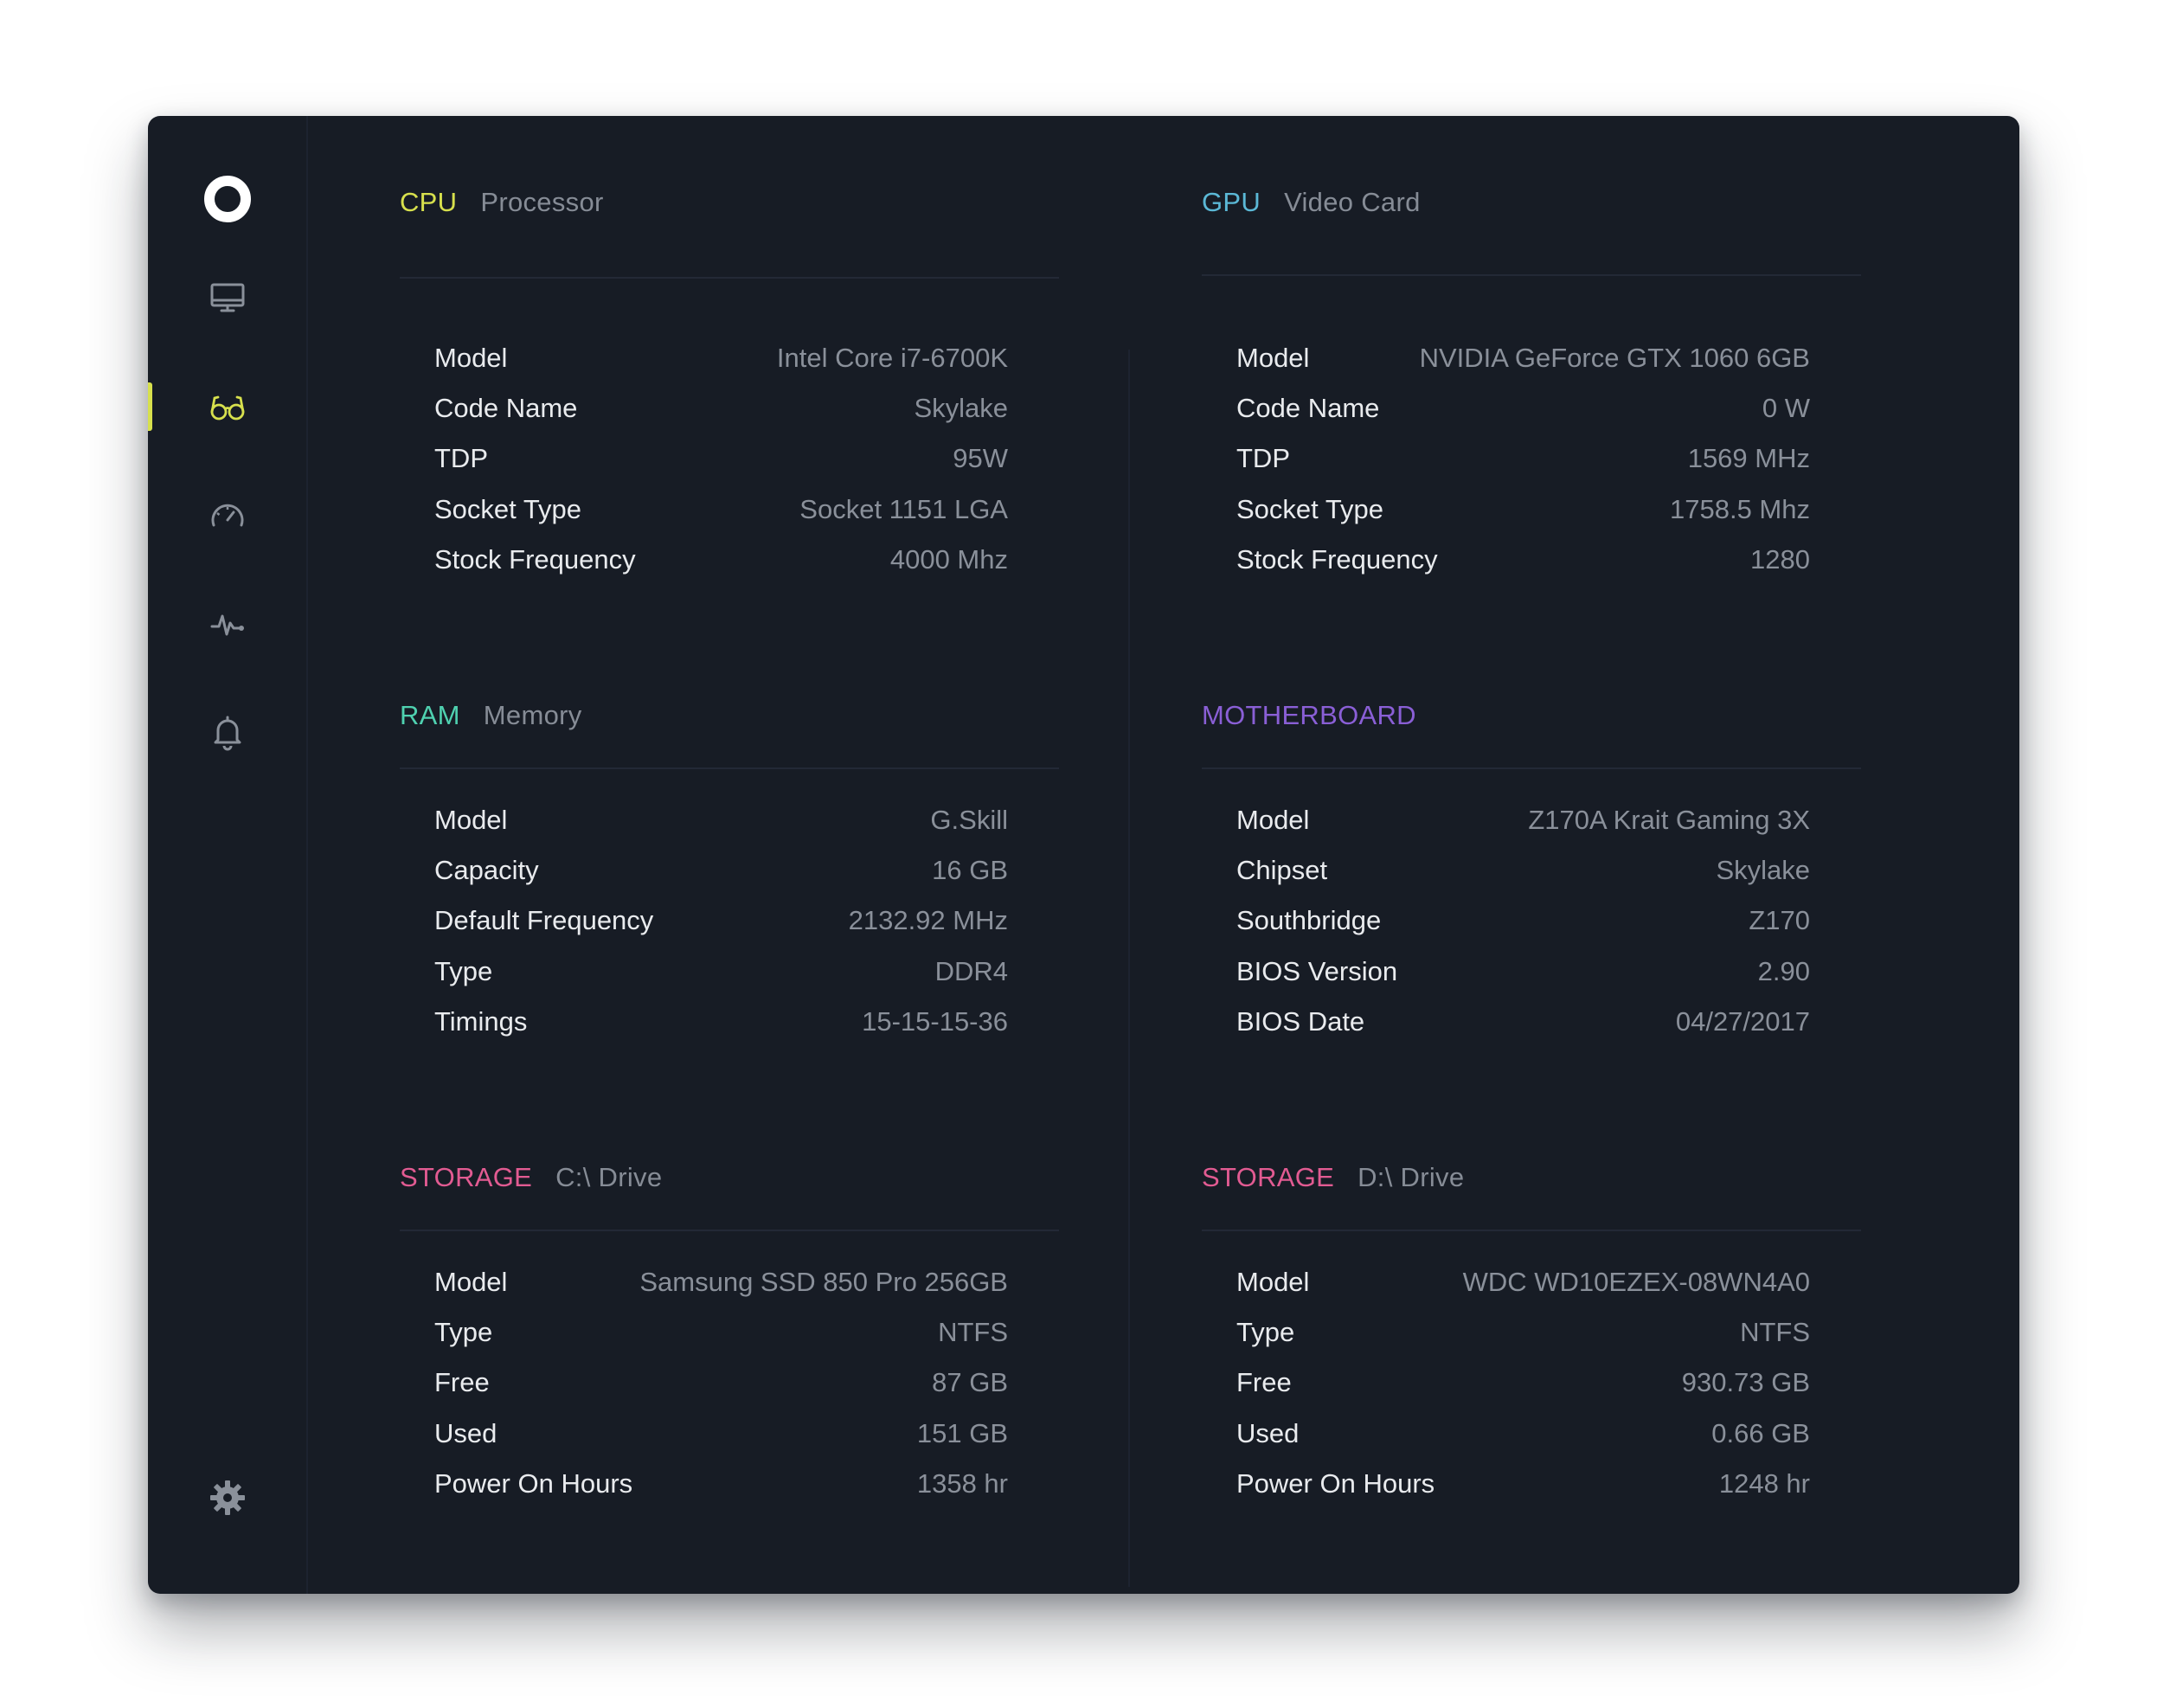  I want to click on pulse-icon, so click(227, 625).